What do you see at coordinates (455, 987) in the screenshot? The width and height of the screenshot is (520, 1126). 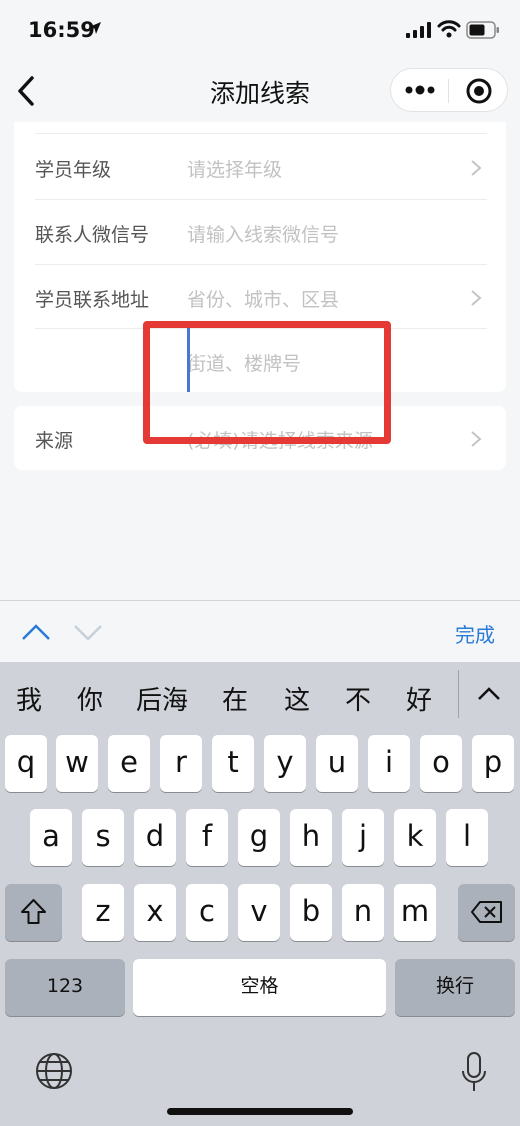 I see `return-key: 换行` at bounding box center [455, 987].